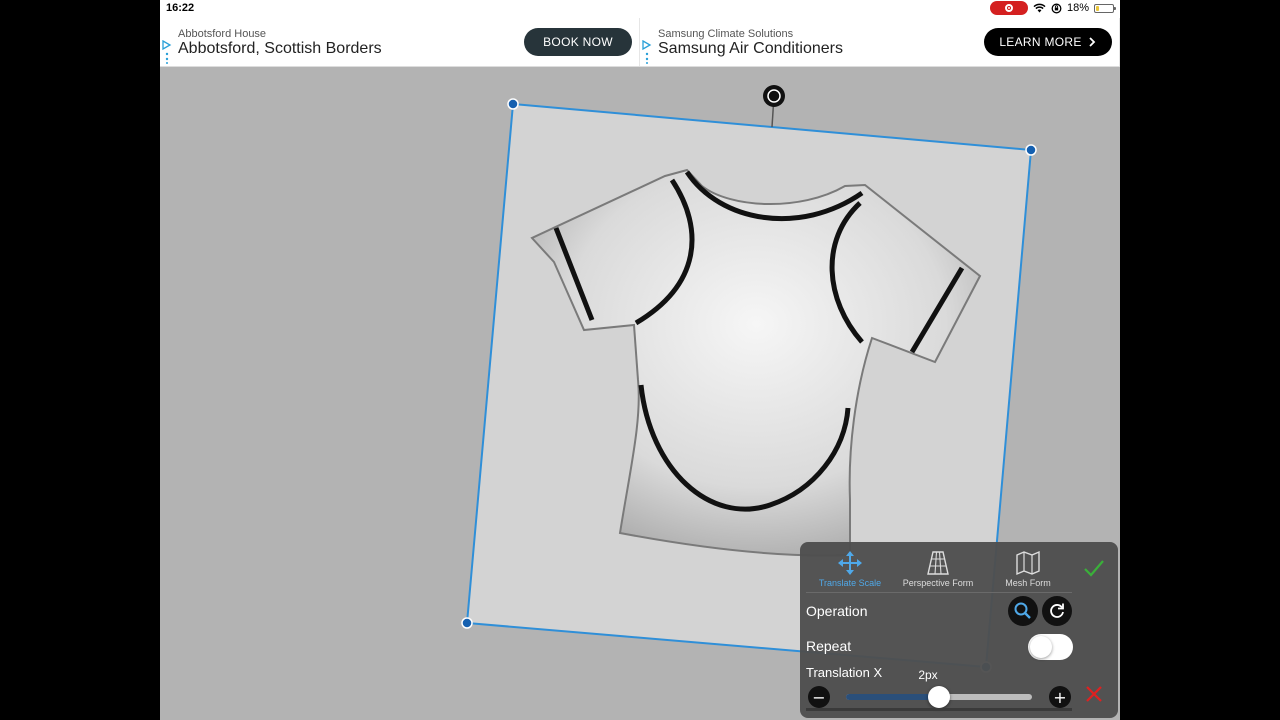 This screenshot has width=1280, height=720. I want to click on plus-icon: +, so click(1060, 697).